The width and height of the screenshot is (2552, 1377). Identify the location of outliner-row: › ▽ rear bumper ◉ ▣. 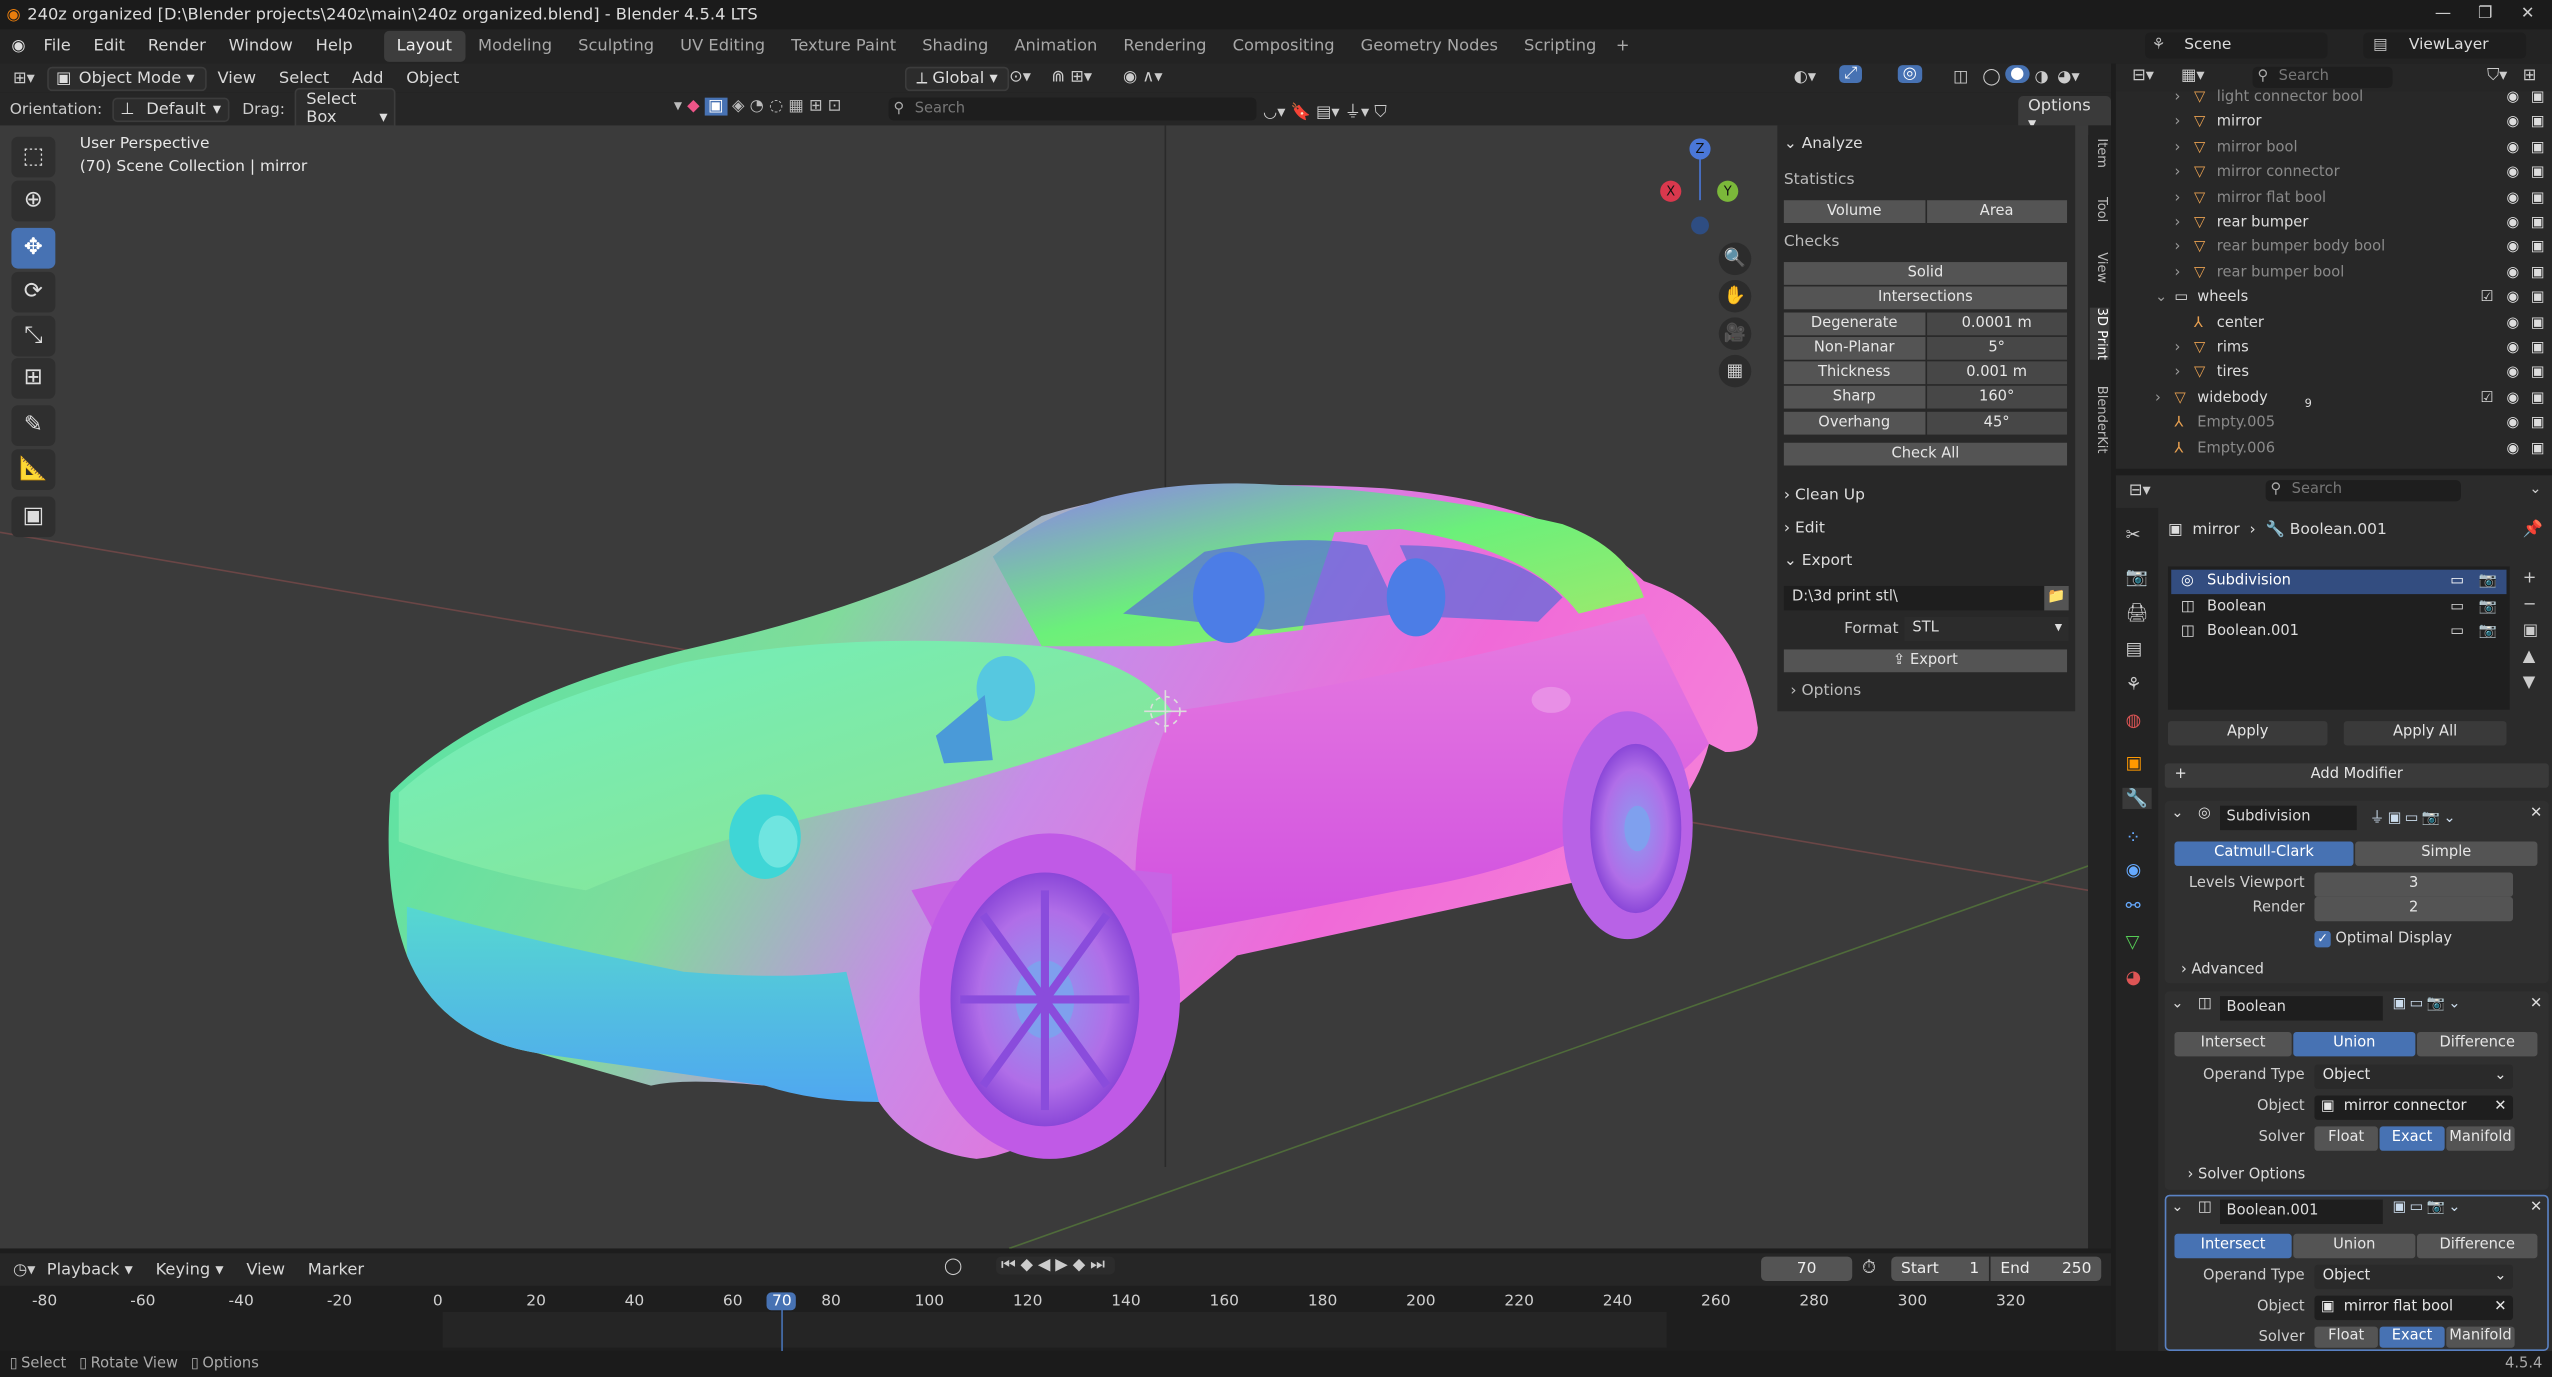
(2334, 224).